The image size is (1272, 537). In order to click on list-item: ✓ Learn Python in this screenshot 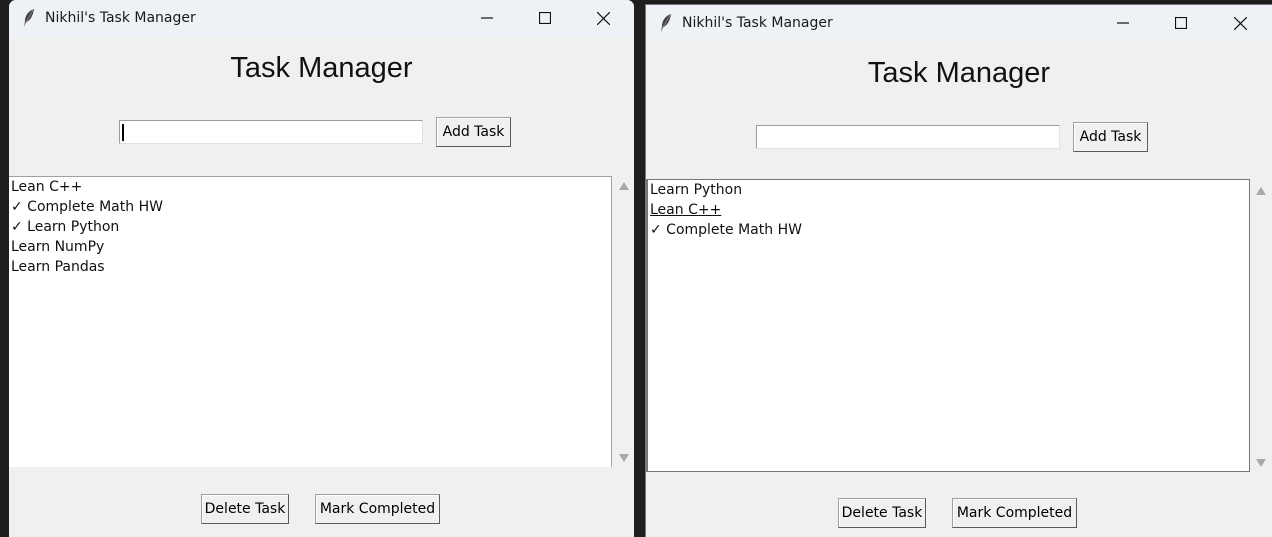, I will do `click(65, 227)`.